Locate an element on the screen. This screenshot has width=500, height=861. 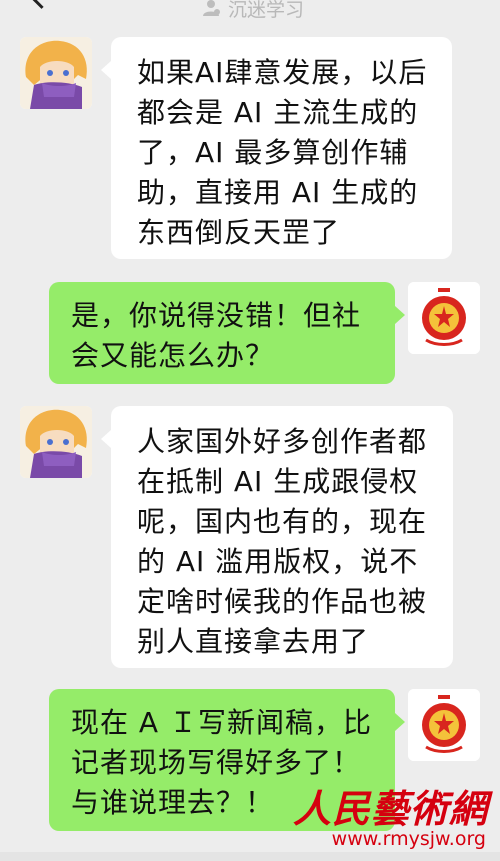
header-watermark: 沉迷学习 is located at coordinates (253, 10).